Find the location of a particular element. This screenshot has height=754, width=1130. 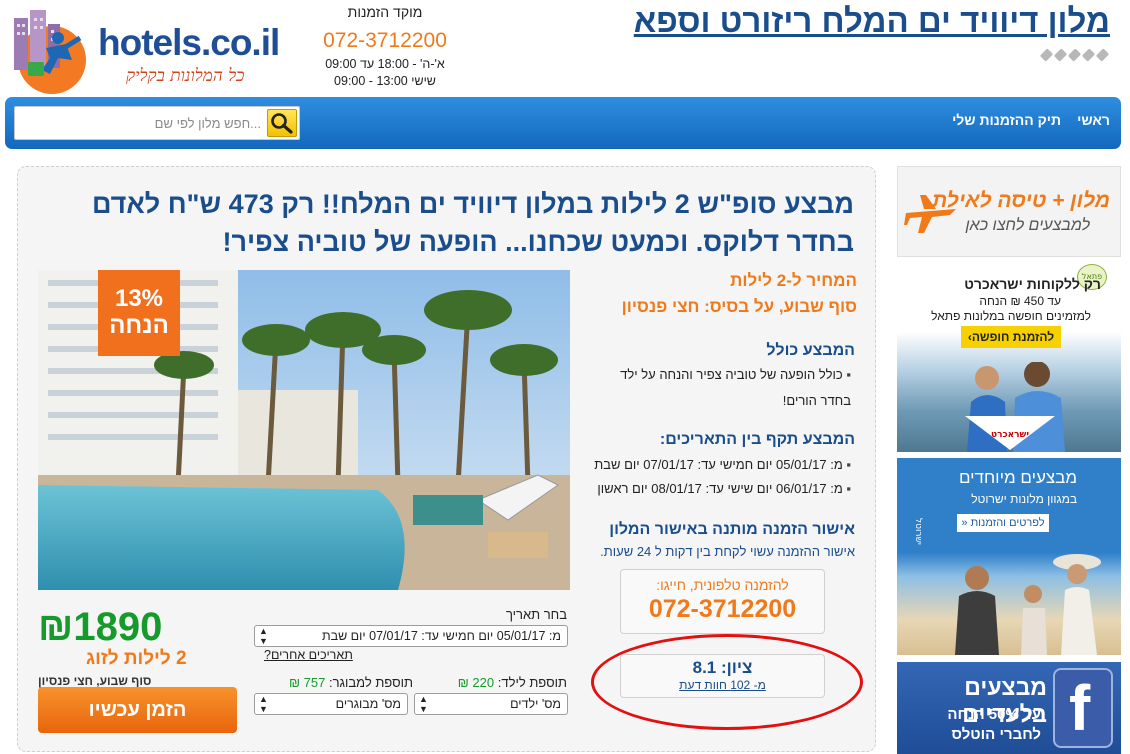

children-select-value: מס' ילדים is located at coordinates (535, 704).